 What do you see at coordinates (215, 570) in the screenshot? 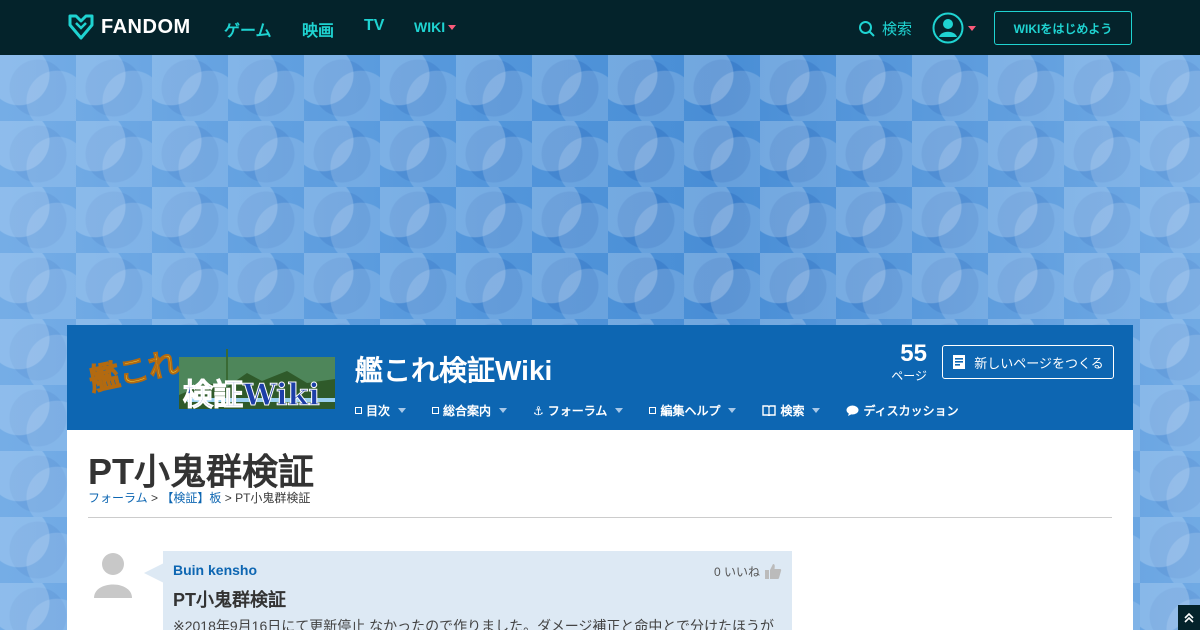
I see `post-author: Buin kensho` at bounding box center [215, 570].